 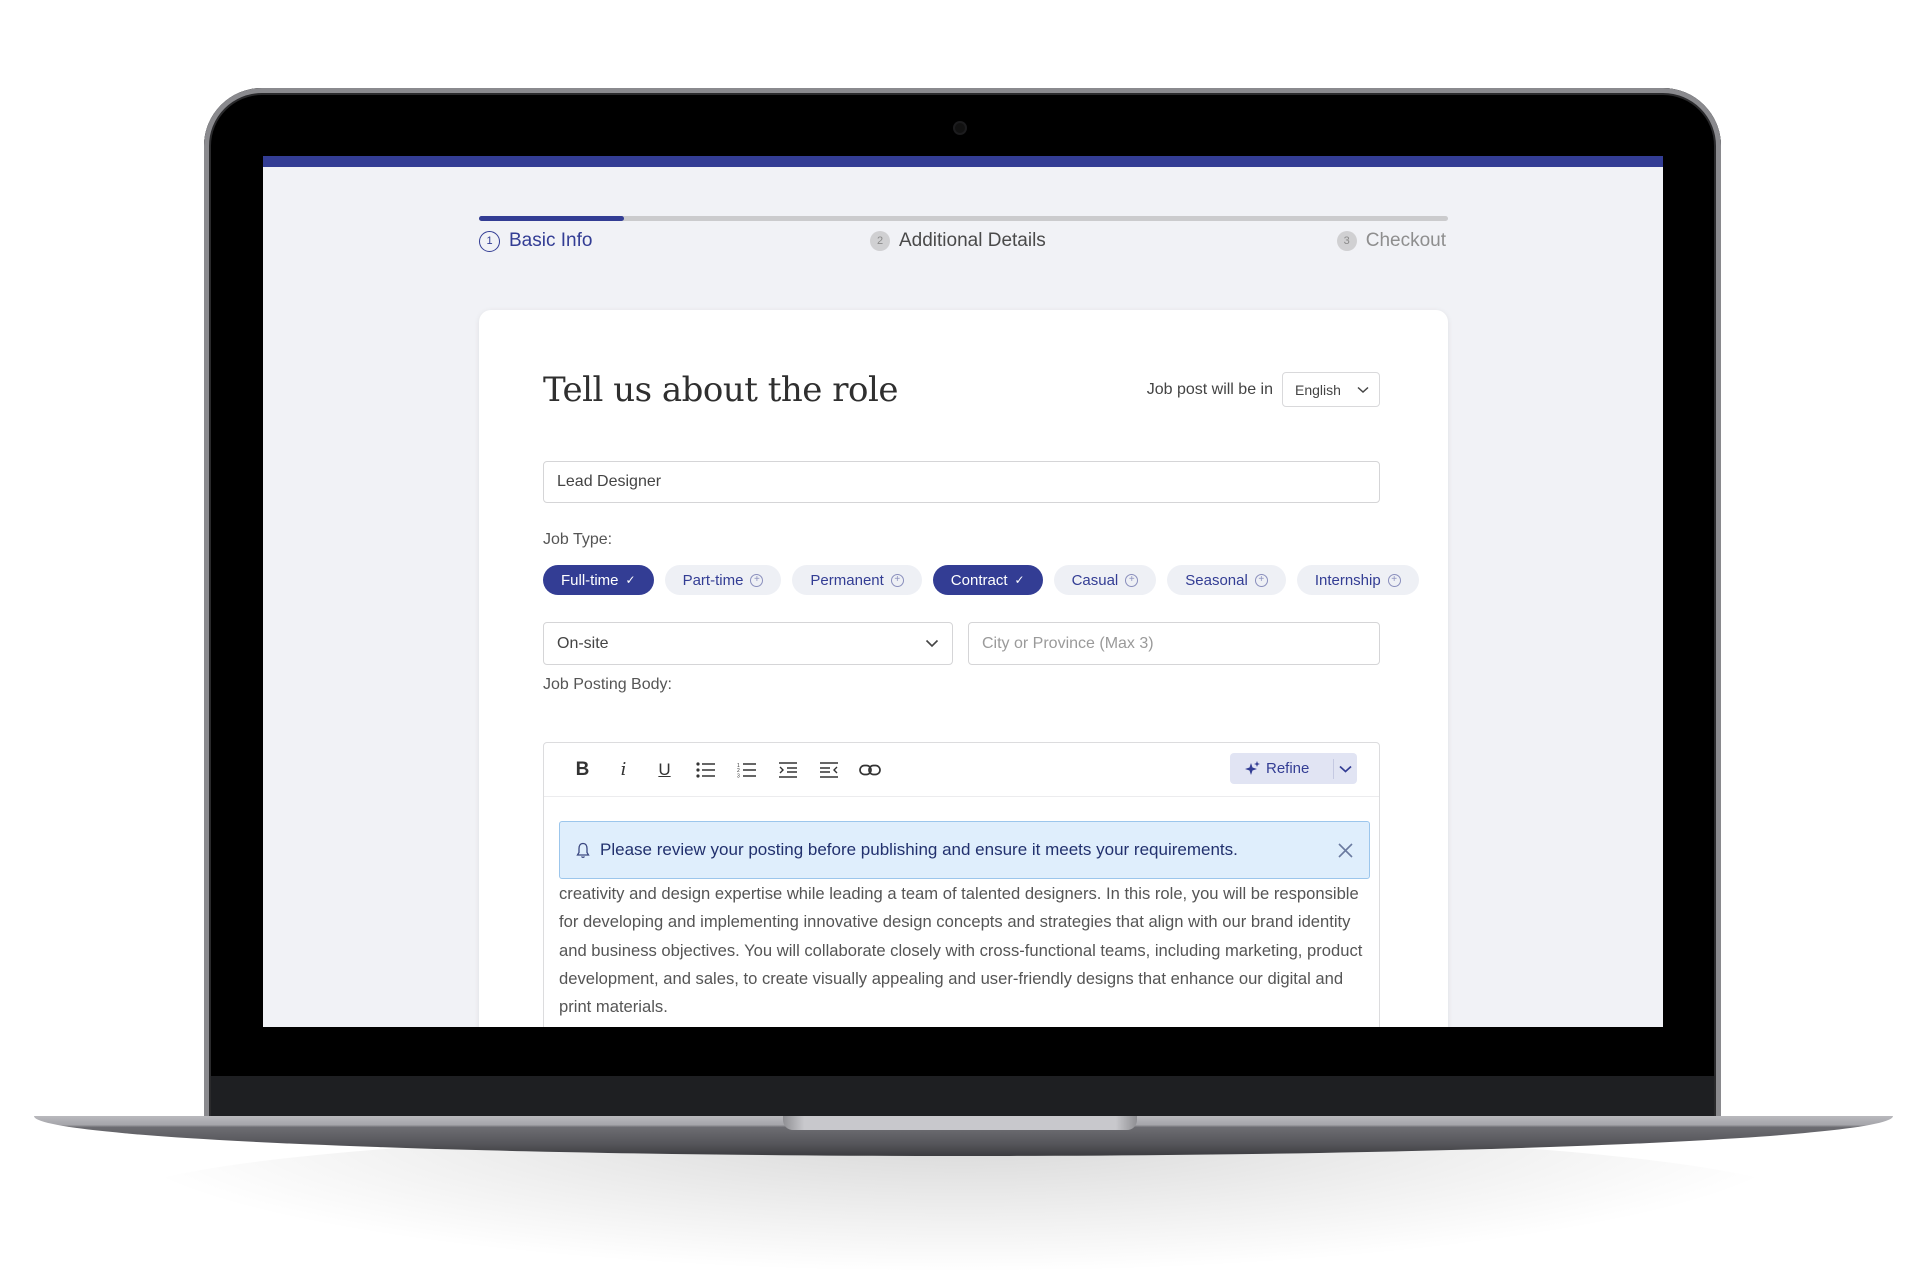 I want to click on step-number: 1, so click(x=489, y=241).